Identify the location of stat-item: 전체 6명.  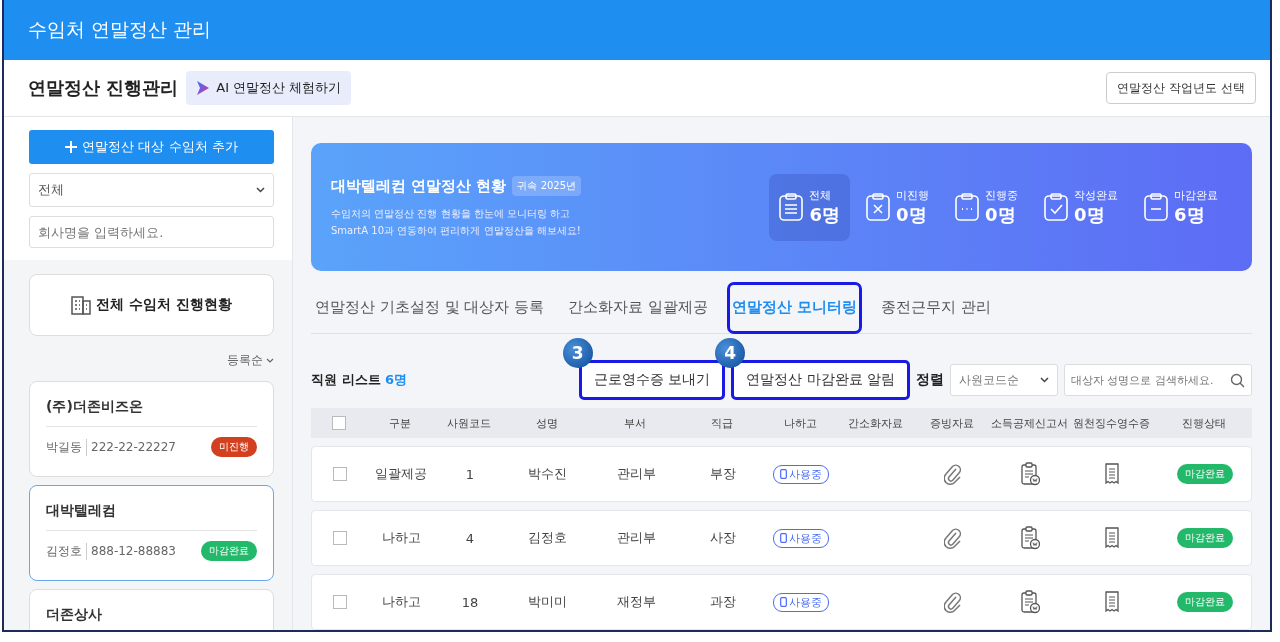
(809, 207).